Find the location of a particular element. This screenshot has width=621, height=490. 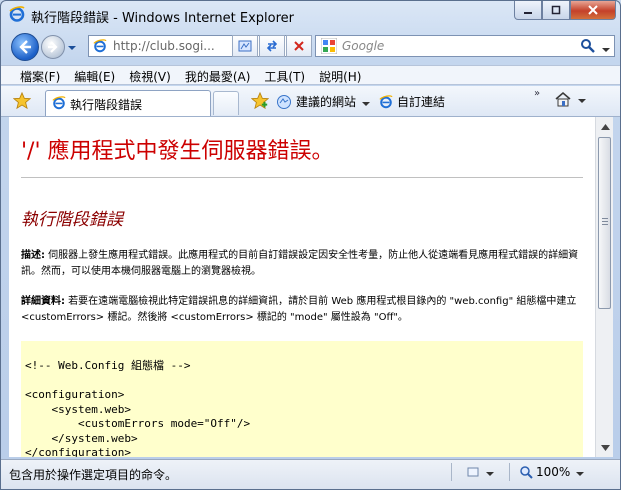

ie-logo-icon is located at coordinates (17, 14).